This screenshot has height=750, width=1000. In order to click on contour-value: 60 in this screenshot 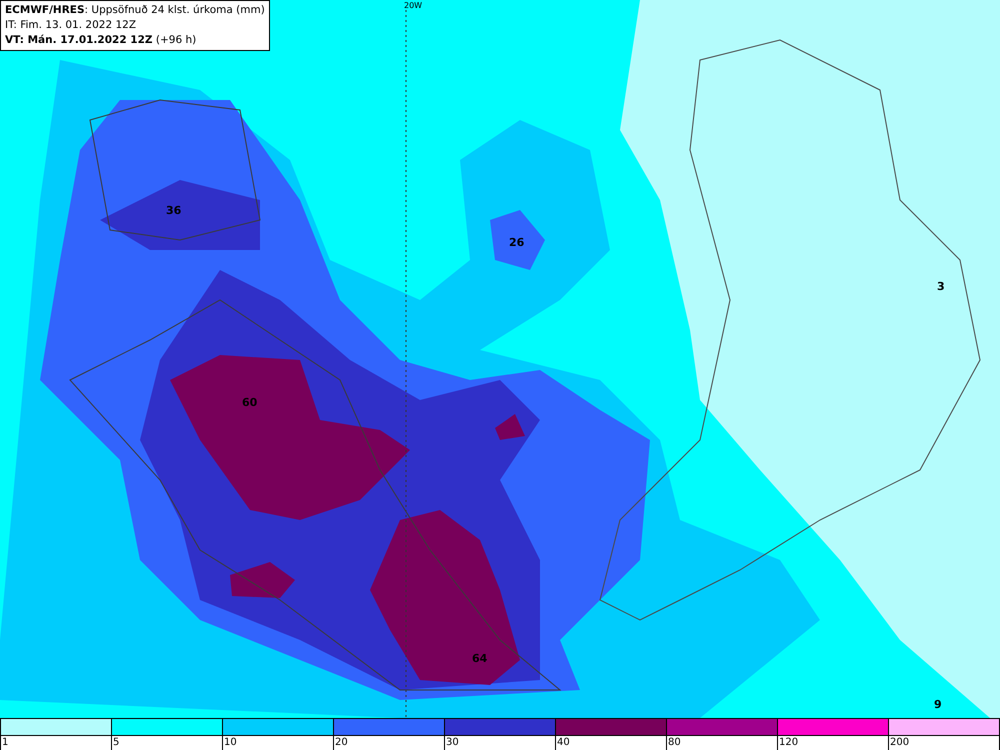, I will do `click(250, 402)`.